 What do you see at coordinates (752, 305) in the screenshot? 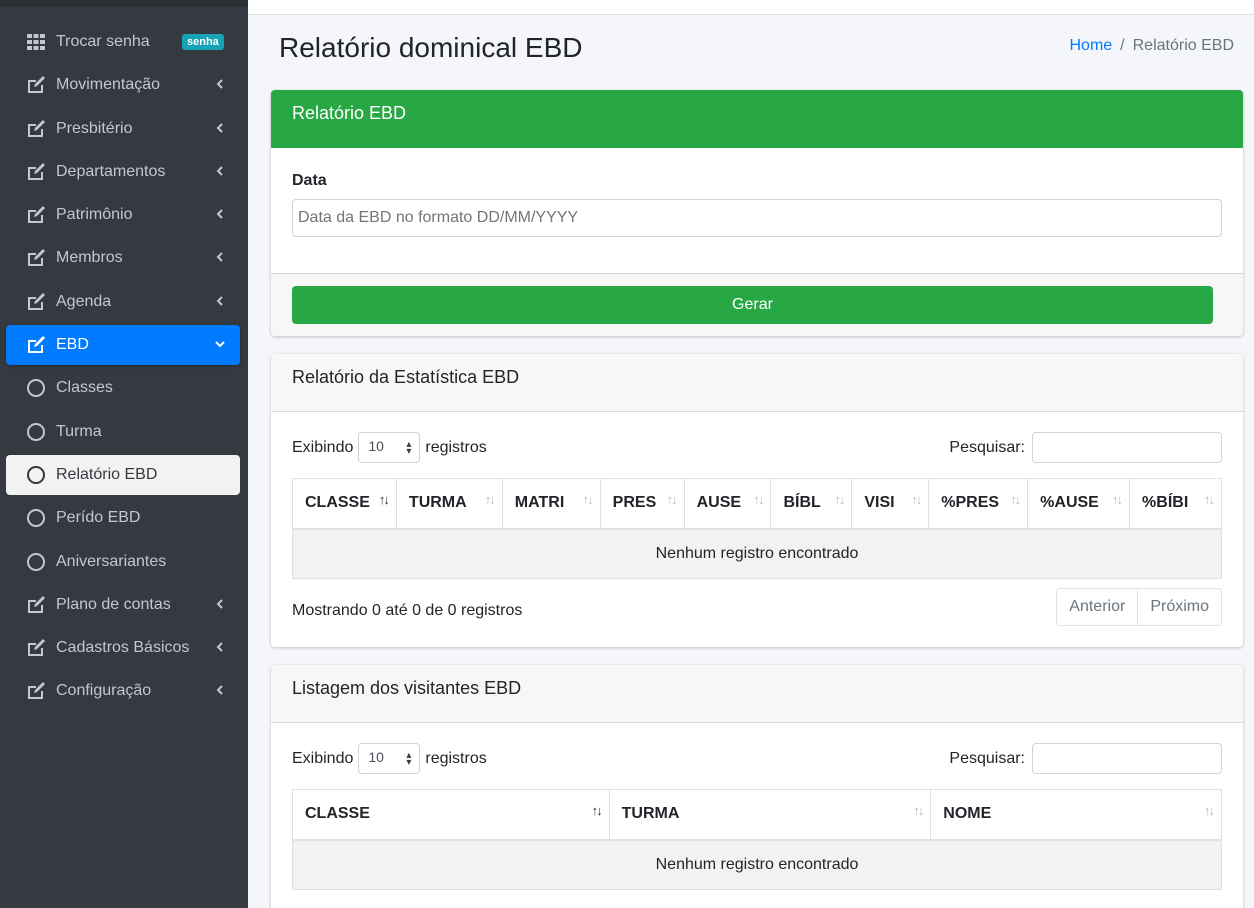
I see `gerar-button: Gerar` at bounding box center [752, 305].